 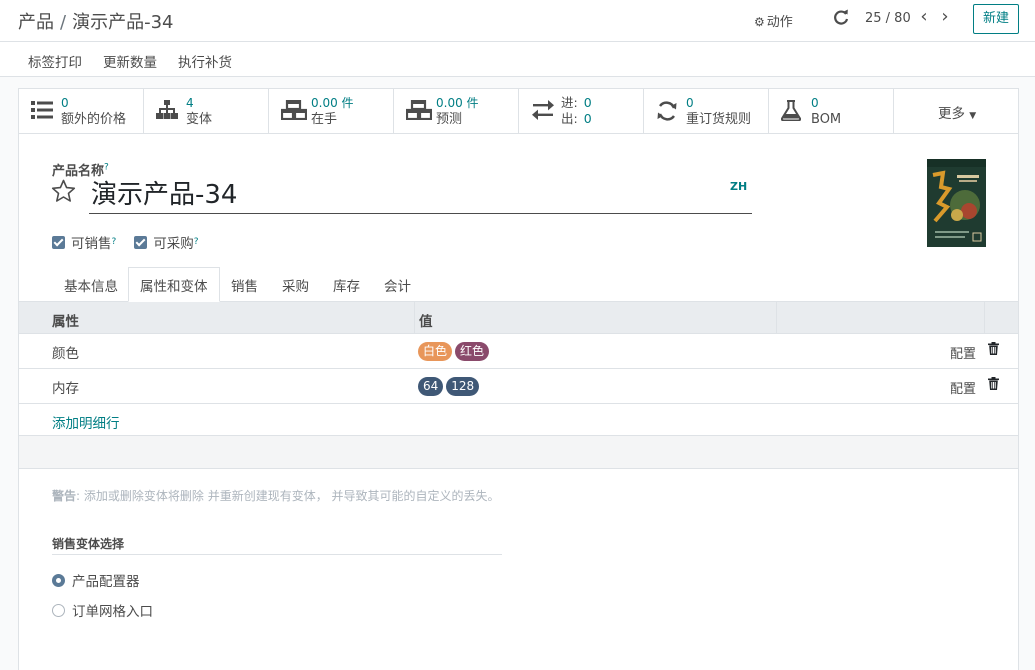 What do you see at coordinates (457, 103) in the screenshot?
I see `forecast-qty: 0.00 件` at bounding box center [457, 103].